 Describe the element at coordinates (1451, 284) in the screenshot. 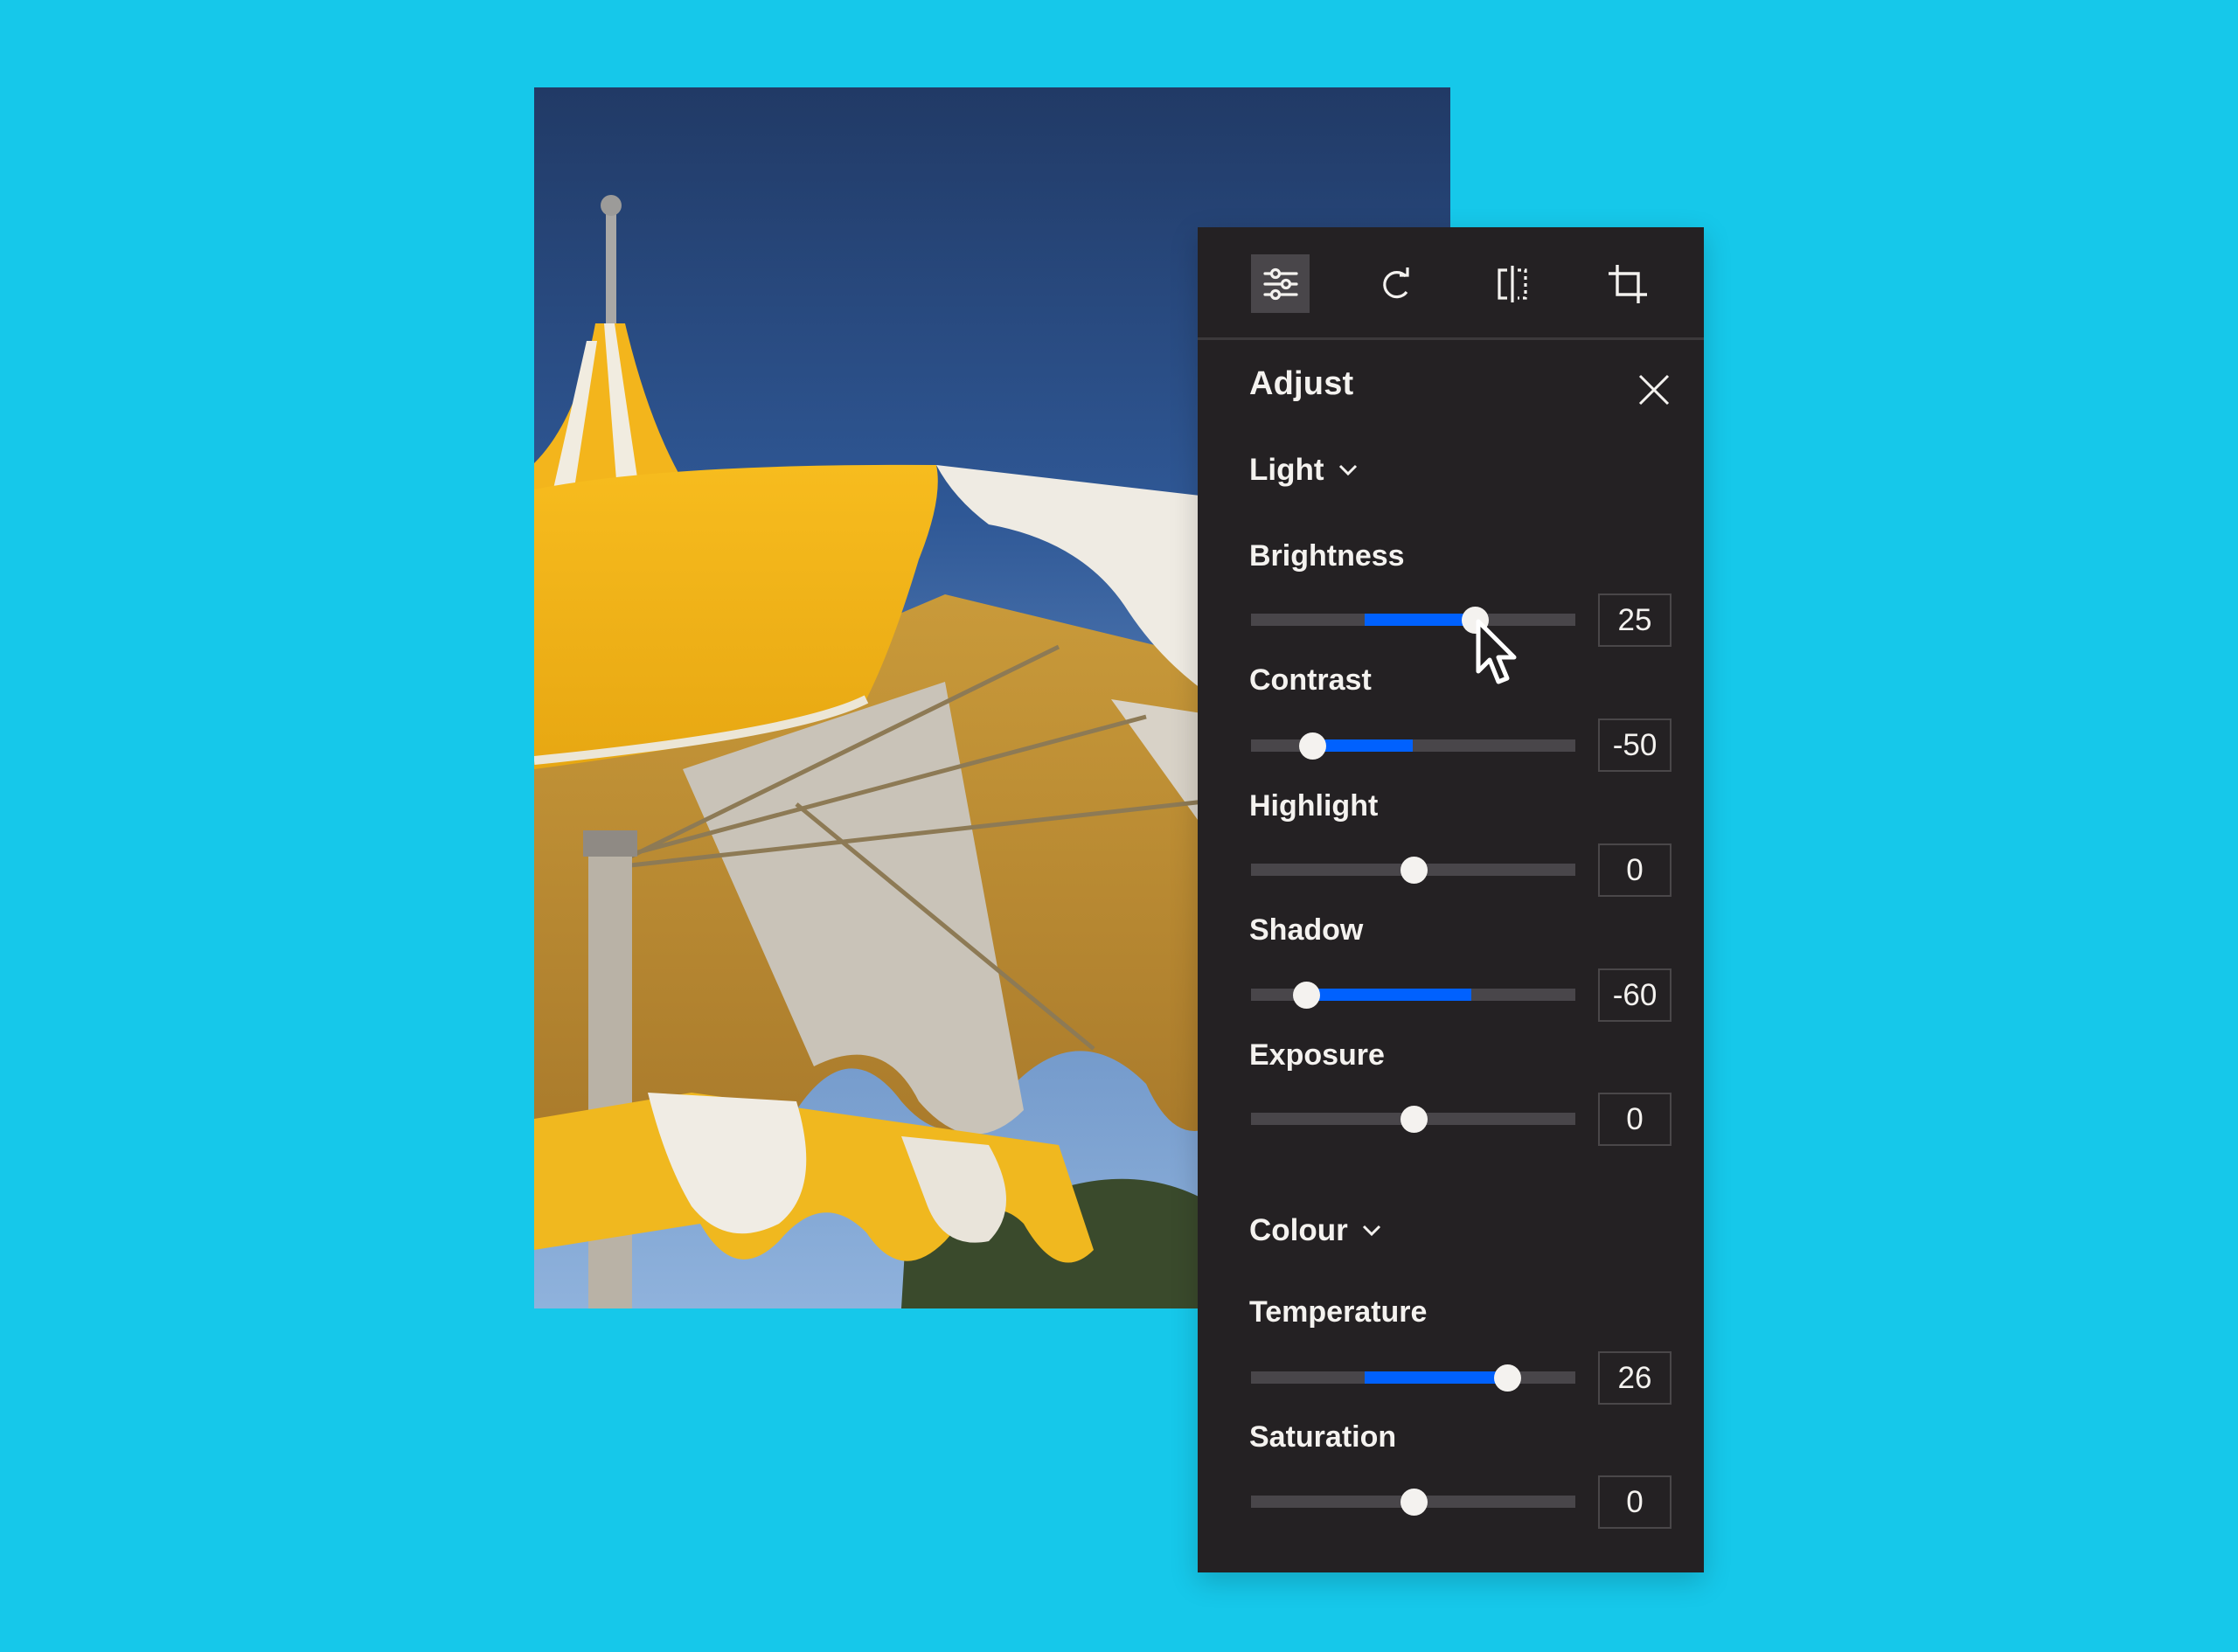

I see `editor-toolbar` at that location.